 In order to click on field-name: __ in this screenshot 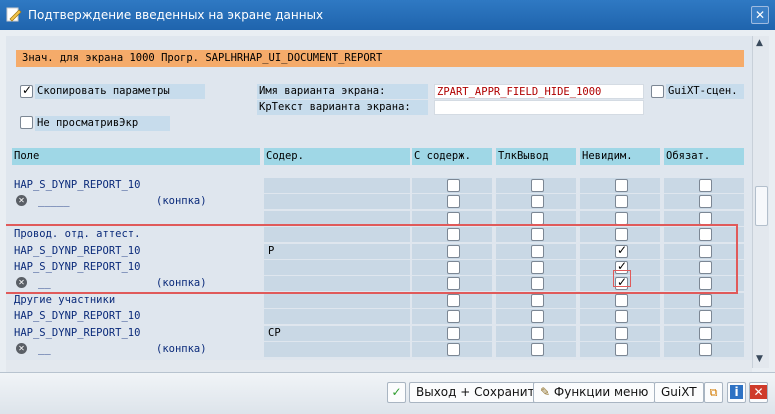, I will do `click(44, 349)`.